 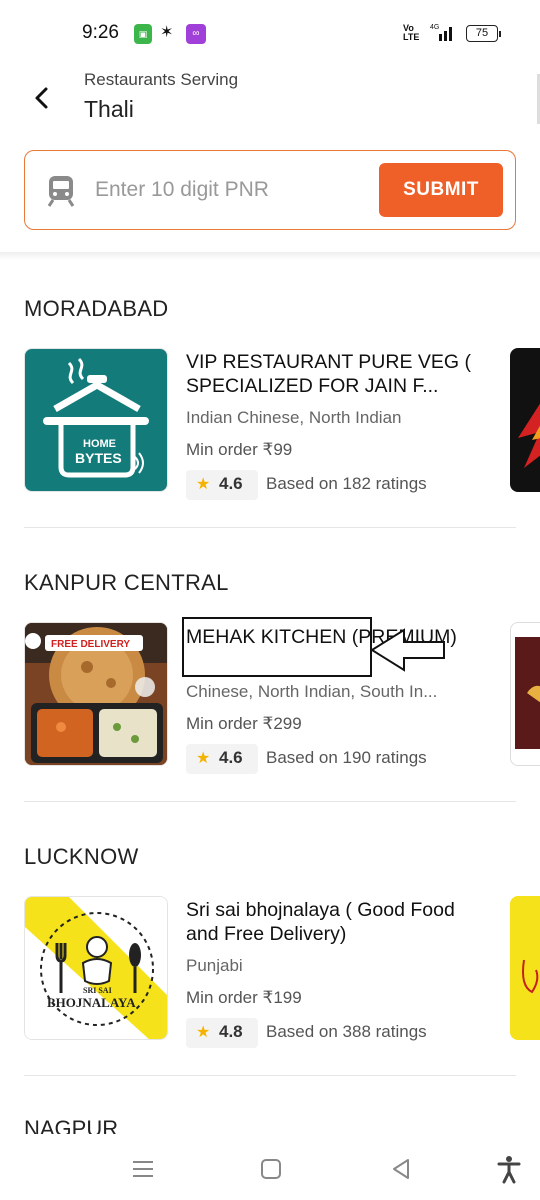 I want to click on notification-bluetooth-icon: ✶, so click(x=167, y=32).